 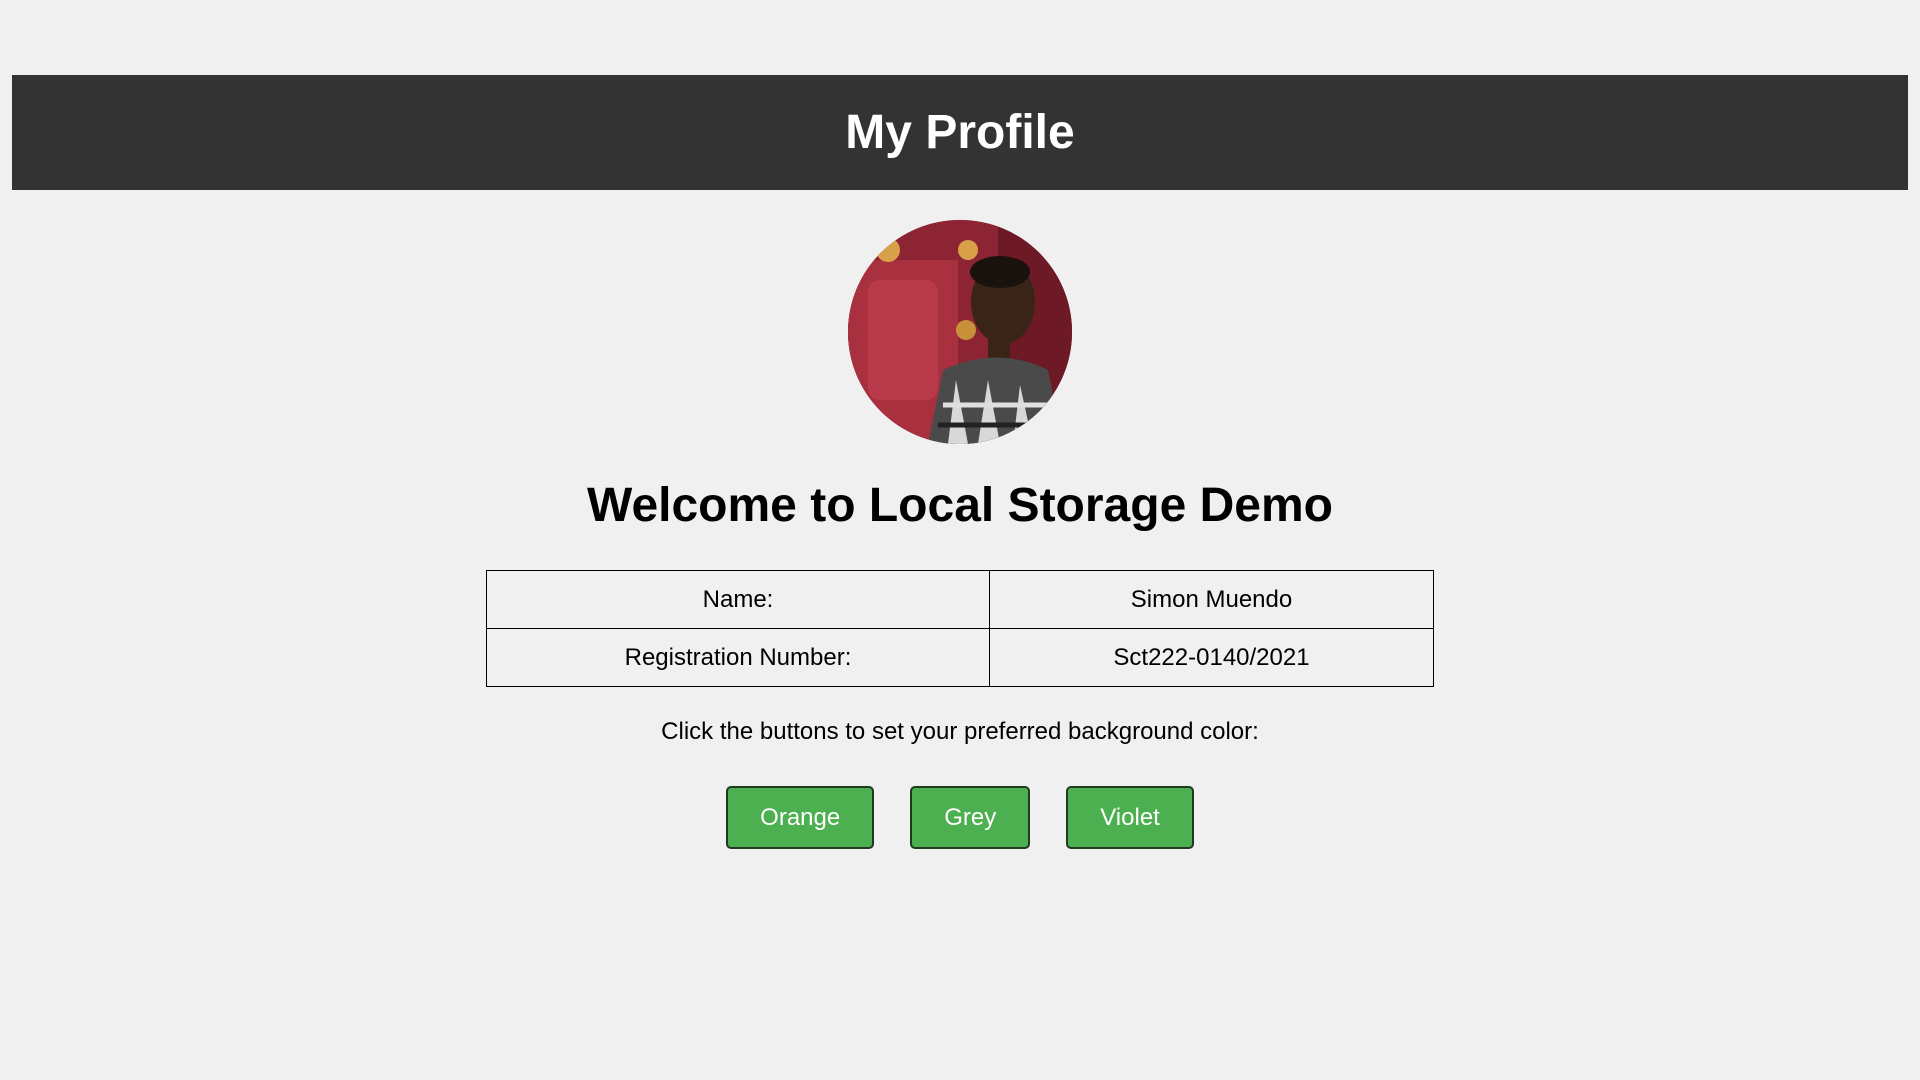 What do you see at coordinates (1130, 817) in the screenshot?
I see `violet-button: Violet` at bounding box center [1130, 817].